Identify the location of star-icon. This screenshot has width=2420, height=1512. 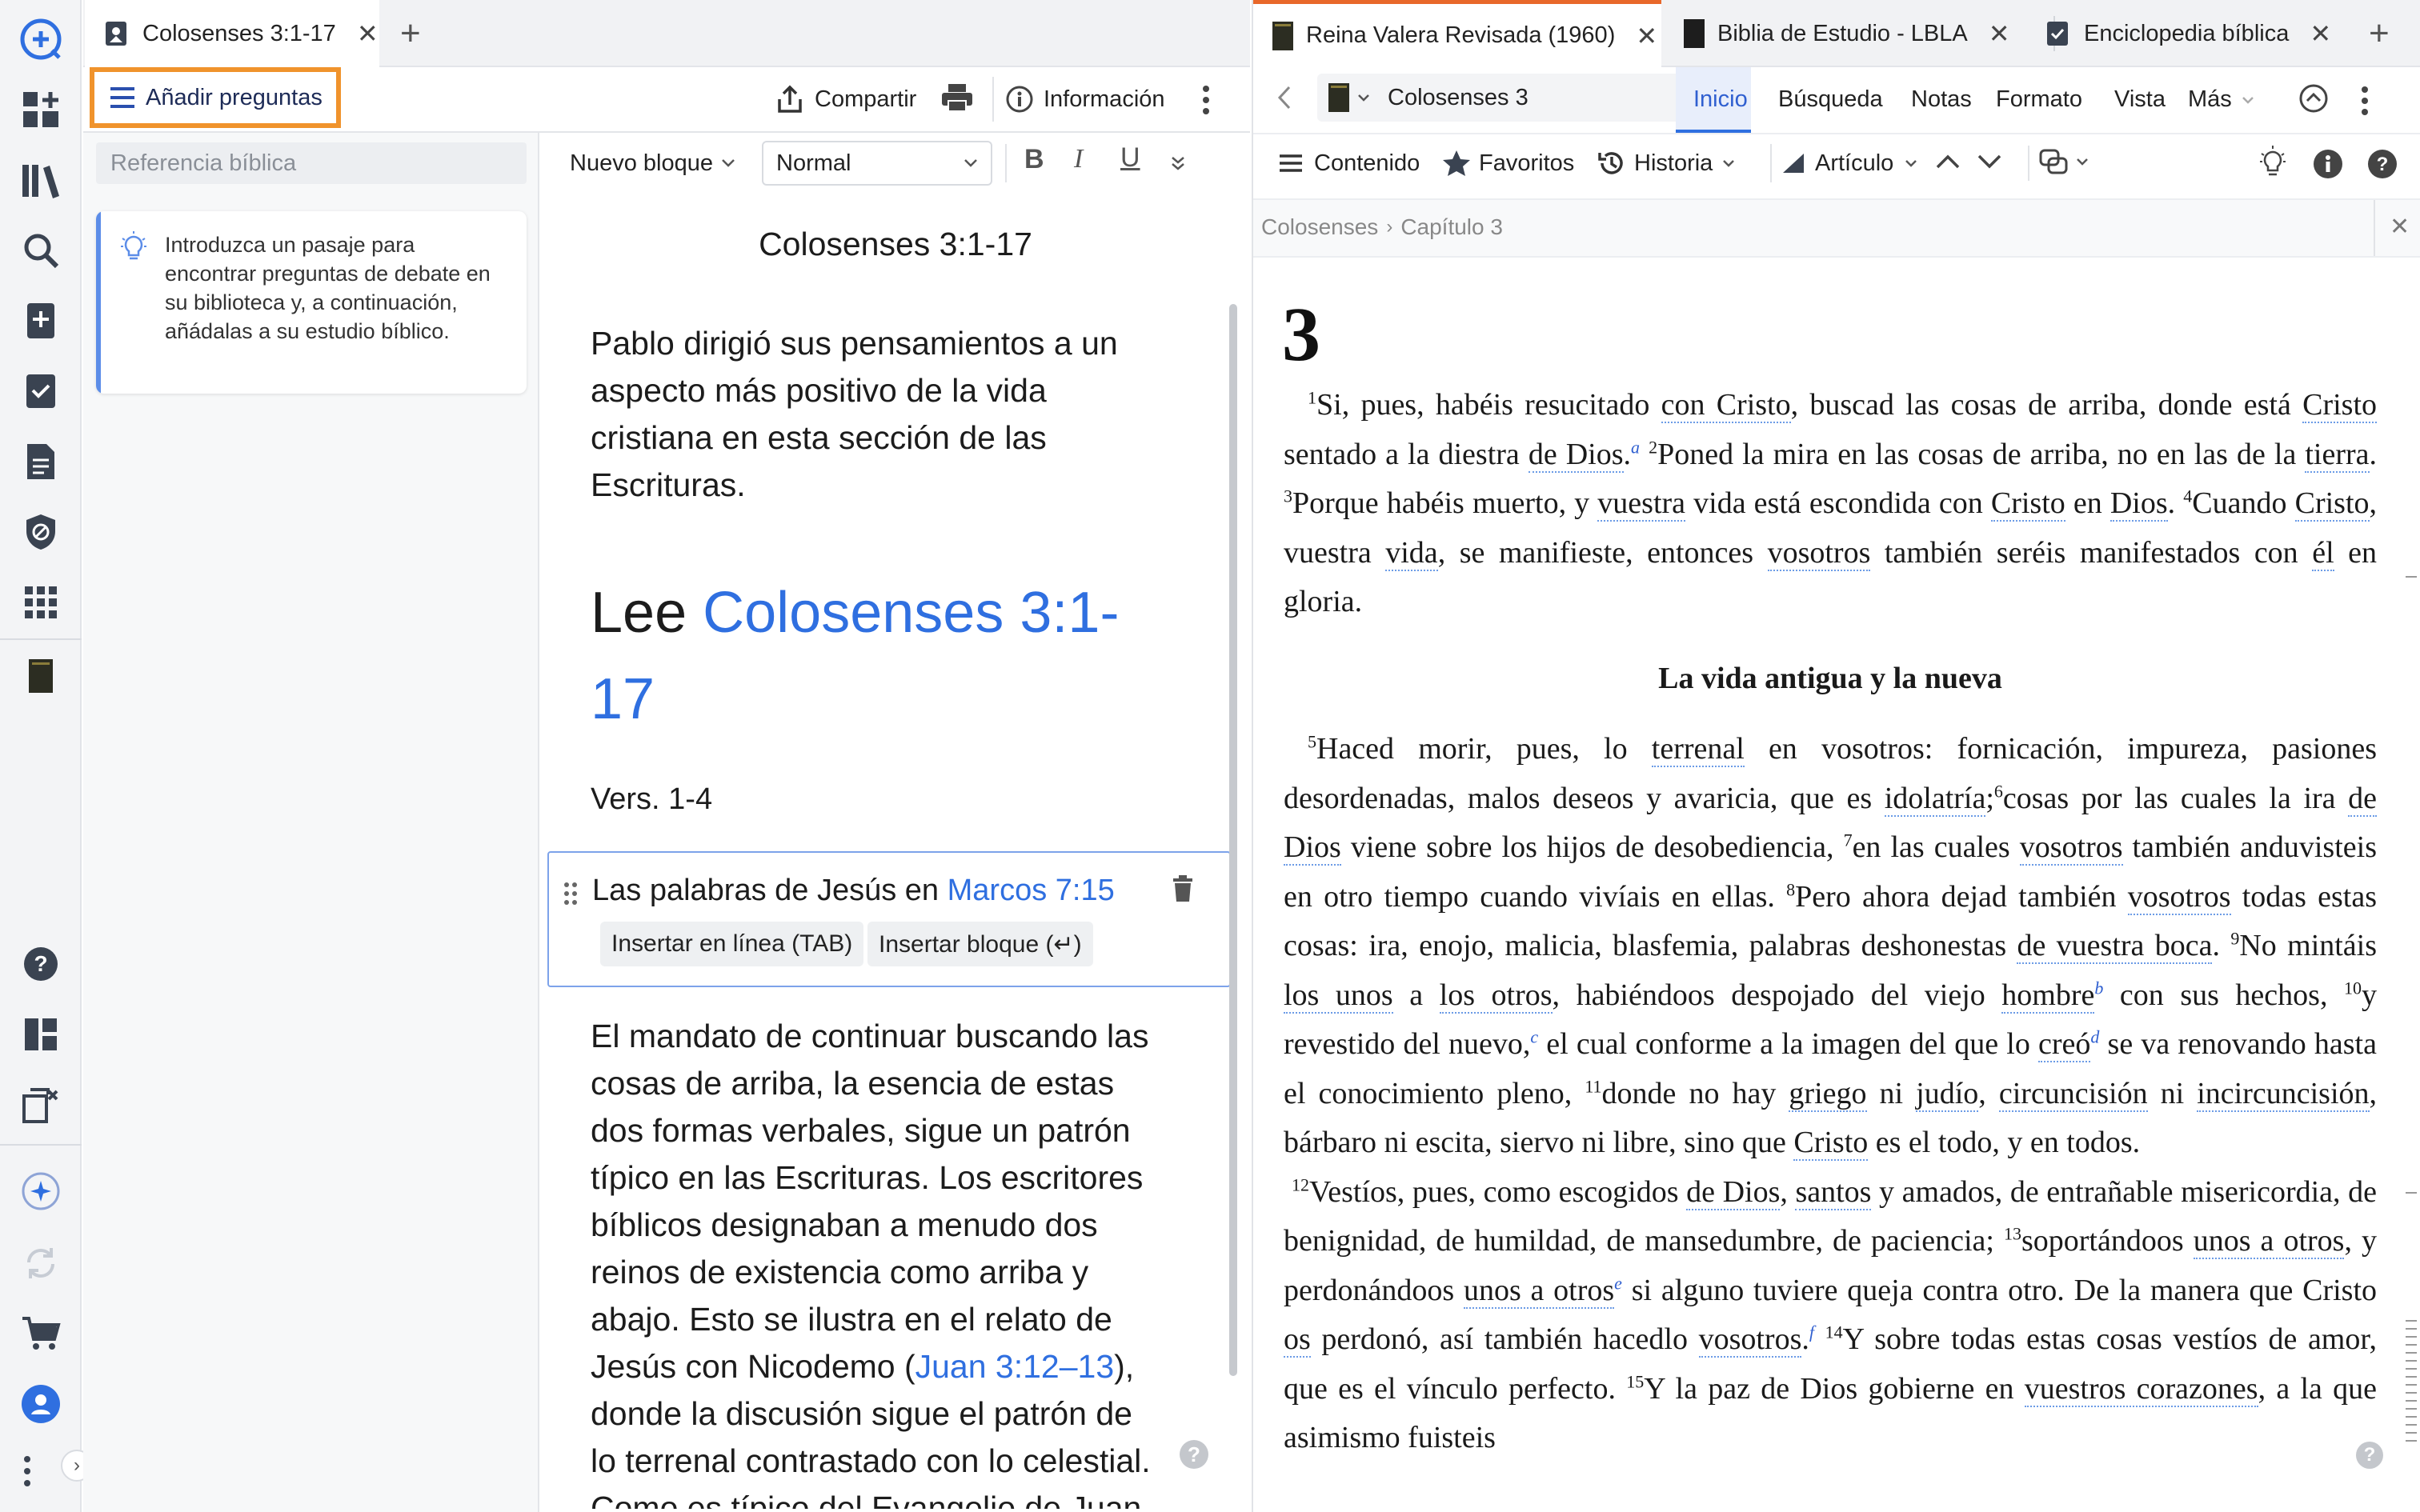
(1456, 163).